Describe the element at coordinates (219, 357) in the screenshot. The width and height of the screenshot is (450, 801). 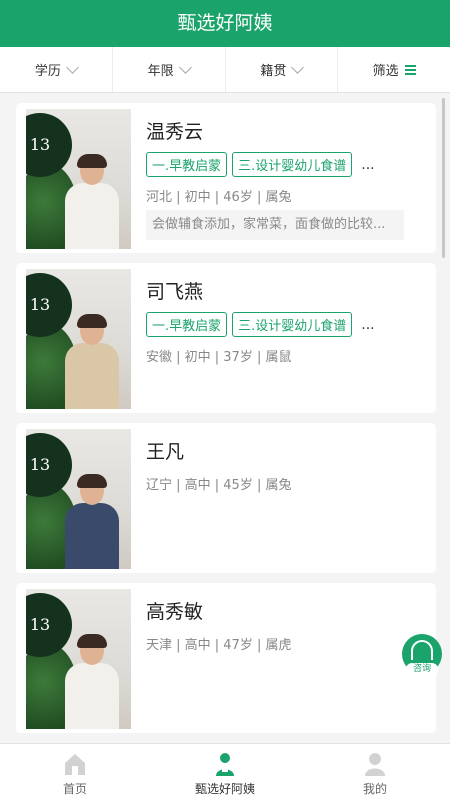
I see `nanny-info: 安徽 | 初中 | 37岁 | 属鼠` at that location.